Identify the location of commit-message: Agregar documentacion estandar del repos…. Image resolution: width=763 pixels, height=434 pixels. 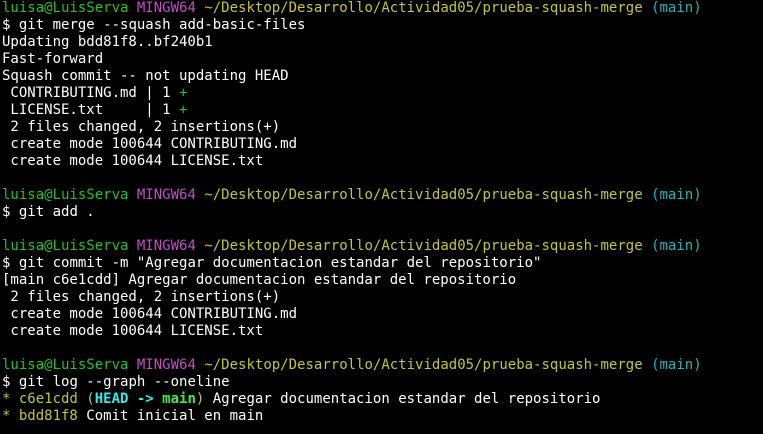
(402, 399).